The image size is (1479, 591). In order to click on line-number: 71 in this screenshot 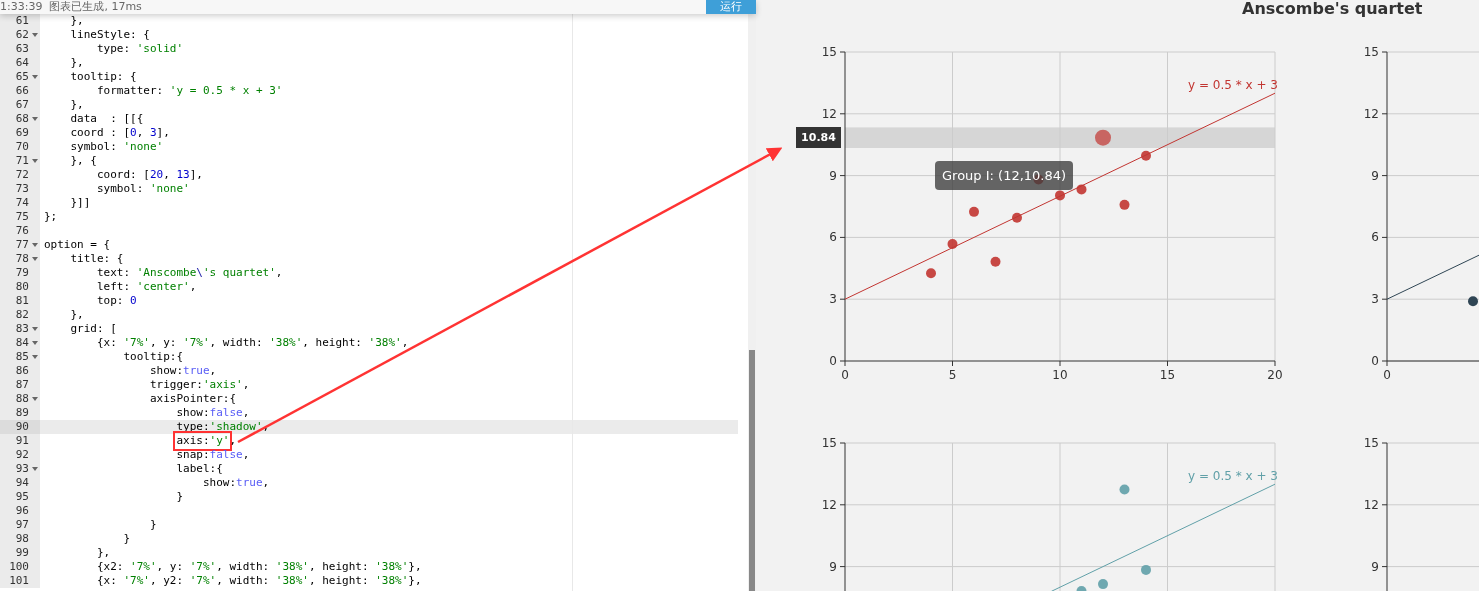, I will do `click(22, 161)`.